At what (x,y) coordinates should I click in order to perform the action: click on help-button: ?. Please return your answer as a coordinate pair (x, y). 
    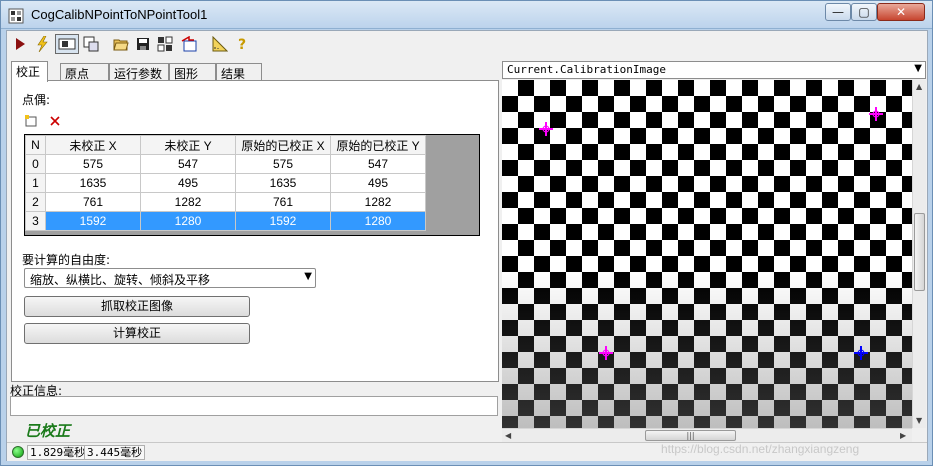
    Looking at the image, I should click on (243, 44).